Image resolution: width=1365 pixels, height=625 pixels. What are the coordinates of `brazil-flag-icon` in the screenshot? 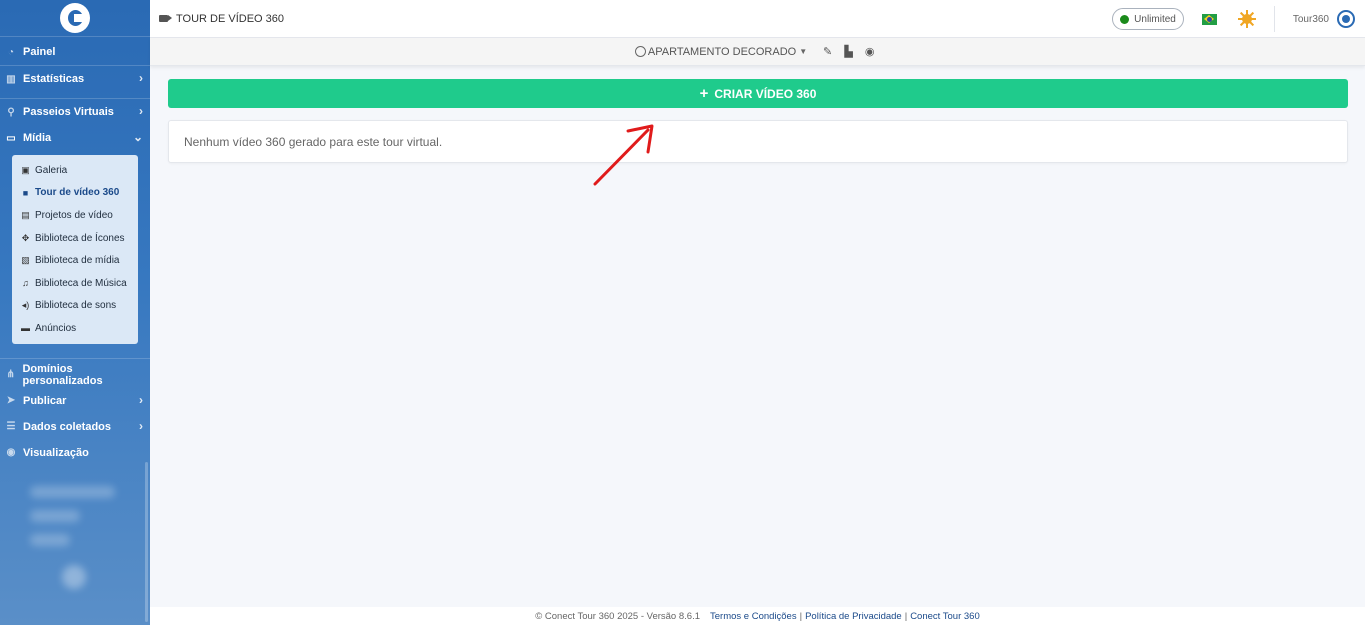 It's located at (1209, 19).